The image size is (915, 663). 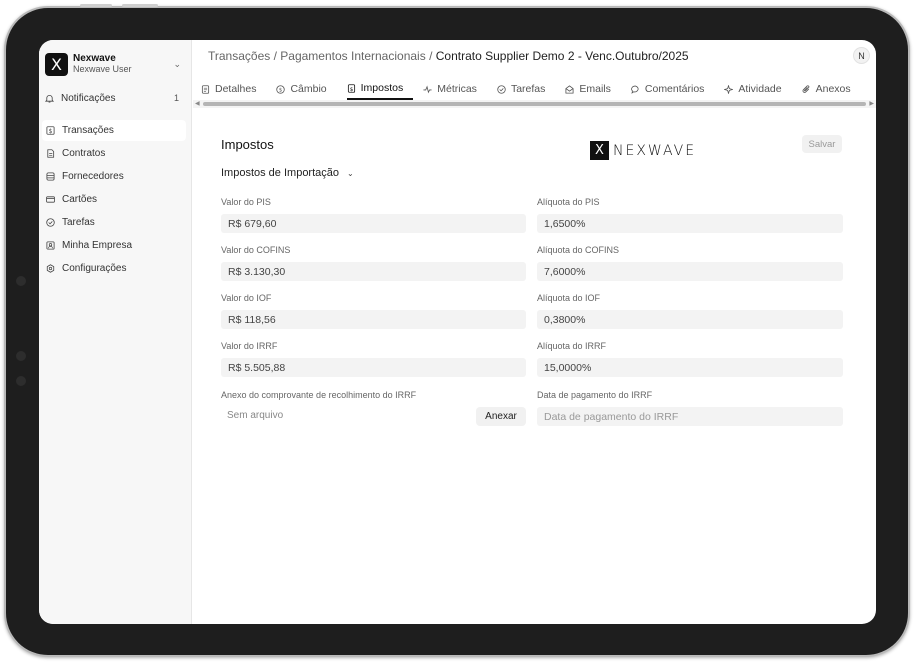 What do you see at coordinates (806, 89) in the screenshot?
I see `paperclip-icon` at bounding box center [806, 89].